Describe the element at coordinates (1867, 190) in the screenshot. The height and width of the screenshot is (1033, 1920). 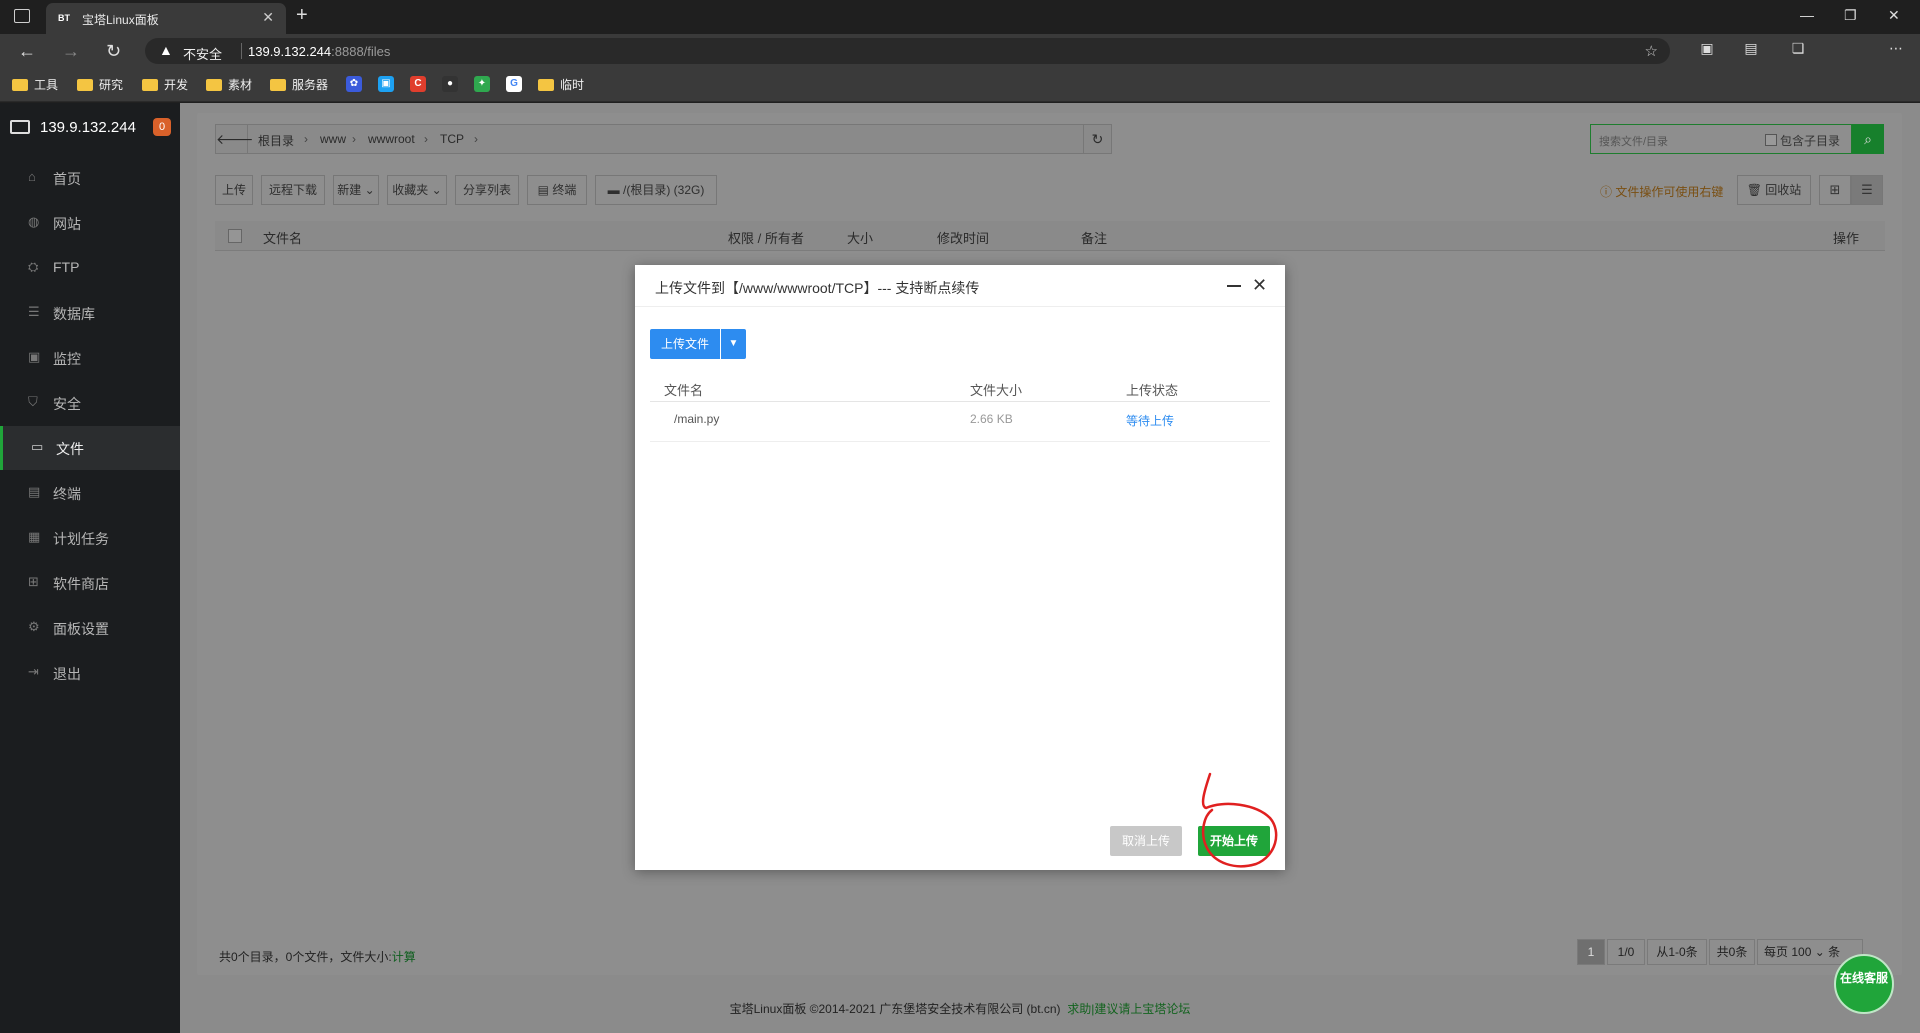
I see `list-view-icon: ☰` at that location.